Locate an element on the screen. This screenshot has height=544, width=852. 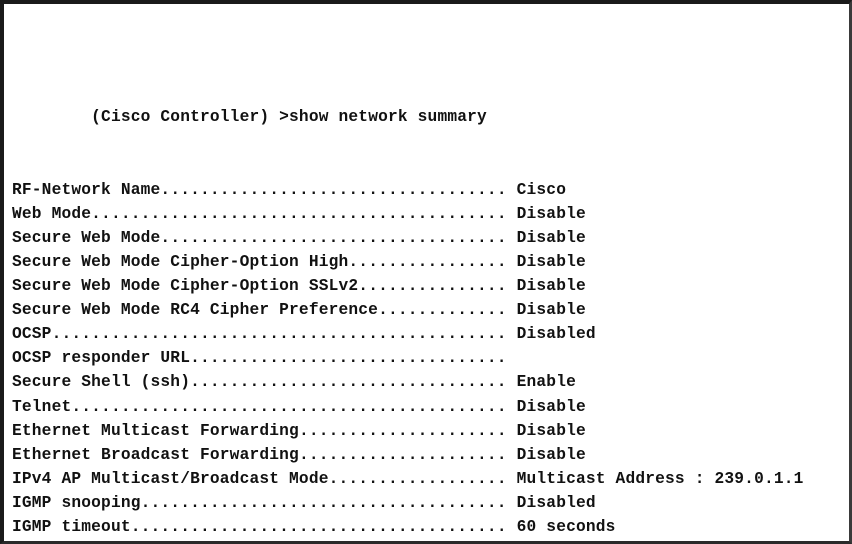
summary-row-label: Secure Web Mode Cipher-Option SSLv2 is located at coordinates (185, 286).